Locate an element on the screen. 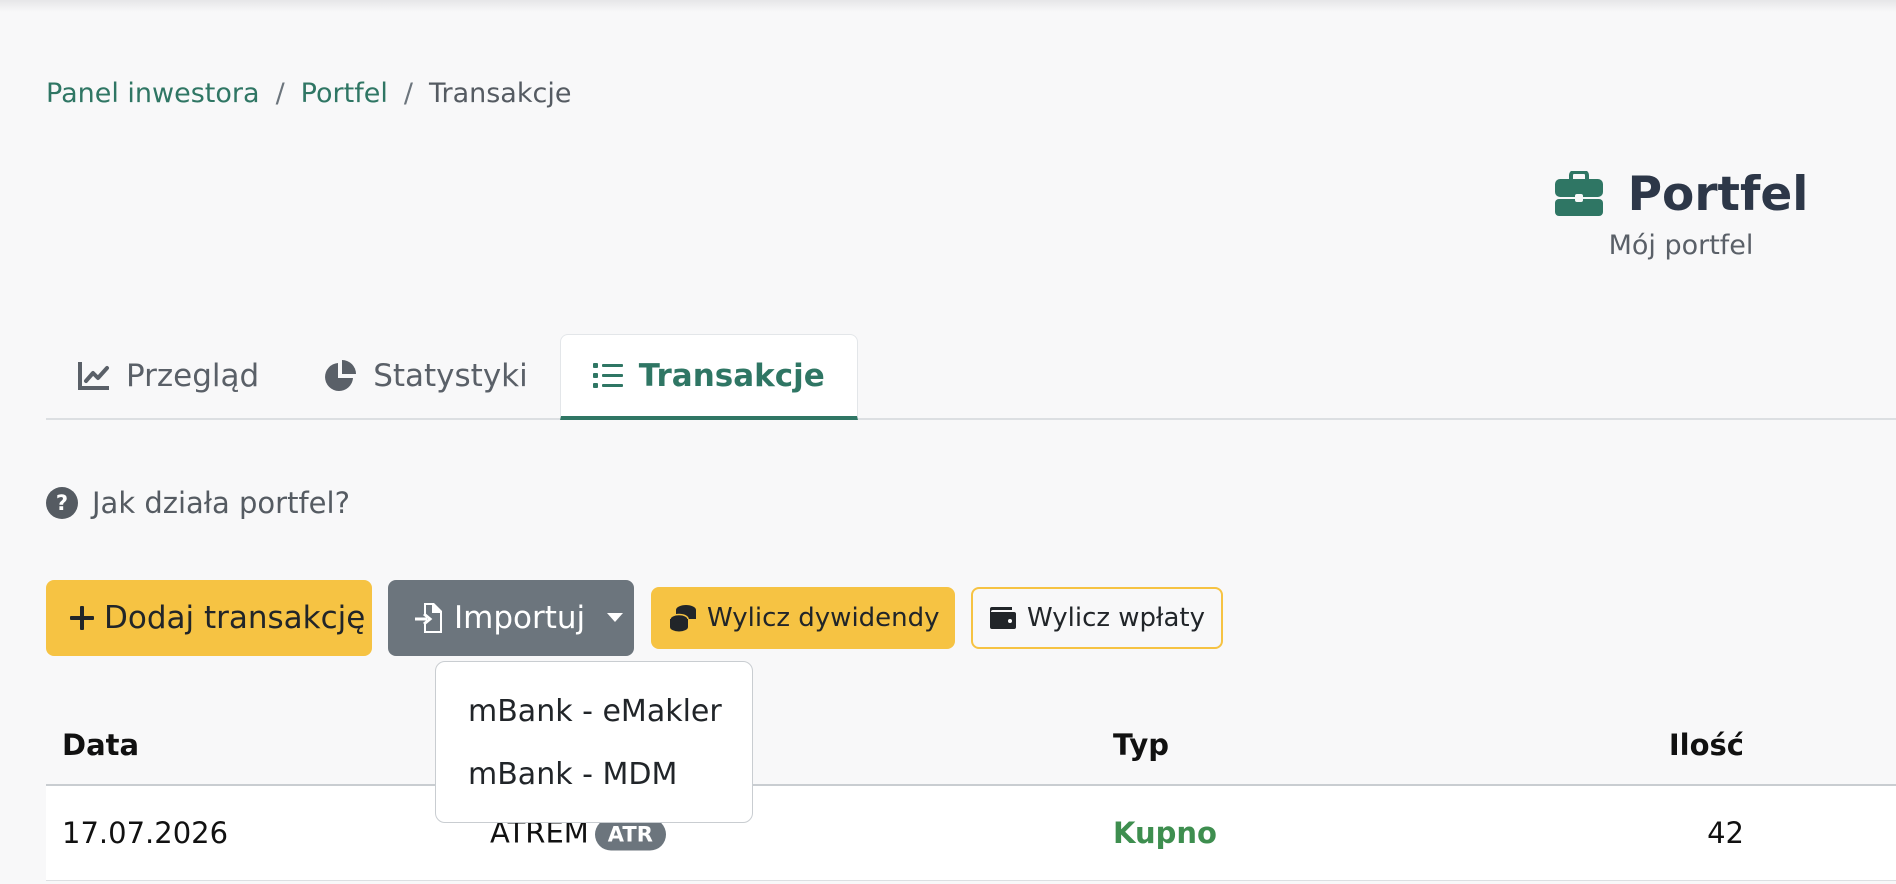 This screenshot has height=884, width=1896. coins-icon is located at coordinates (683, 618).